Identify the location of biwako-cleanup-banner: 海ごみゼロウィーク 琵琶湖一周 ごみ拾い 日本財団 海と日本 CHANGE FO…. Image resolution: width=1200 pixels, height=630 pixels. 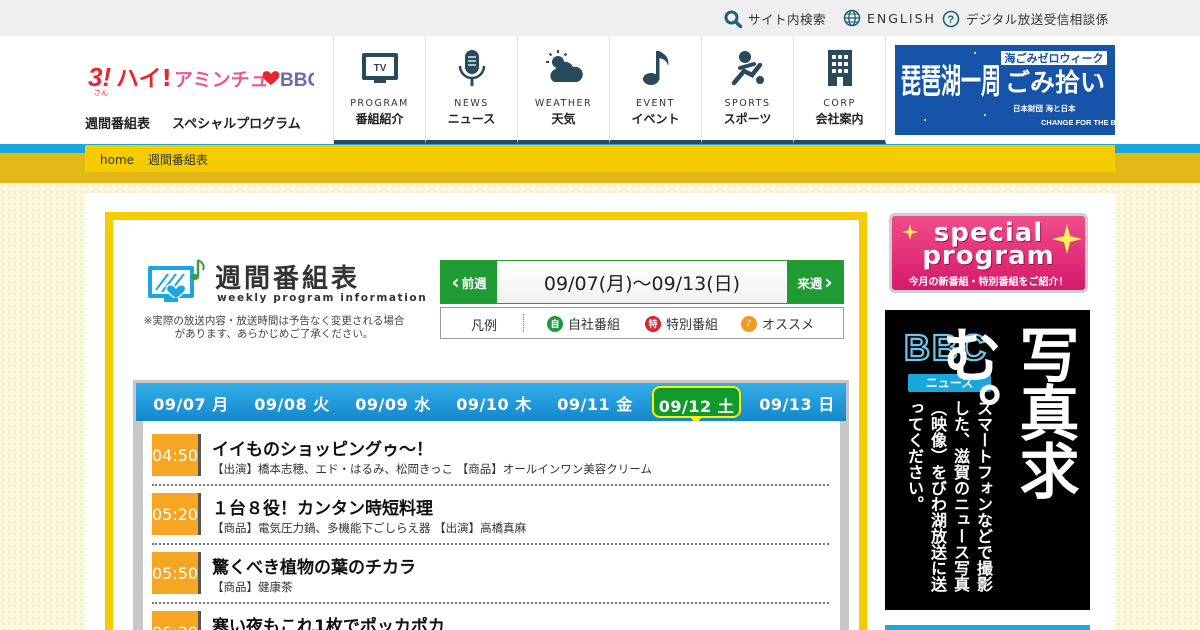
(1005, 90).